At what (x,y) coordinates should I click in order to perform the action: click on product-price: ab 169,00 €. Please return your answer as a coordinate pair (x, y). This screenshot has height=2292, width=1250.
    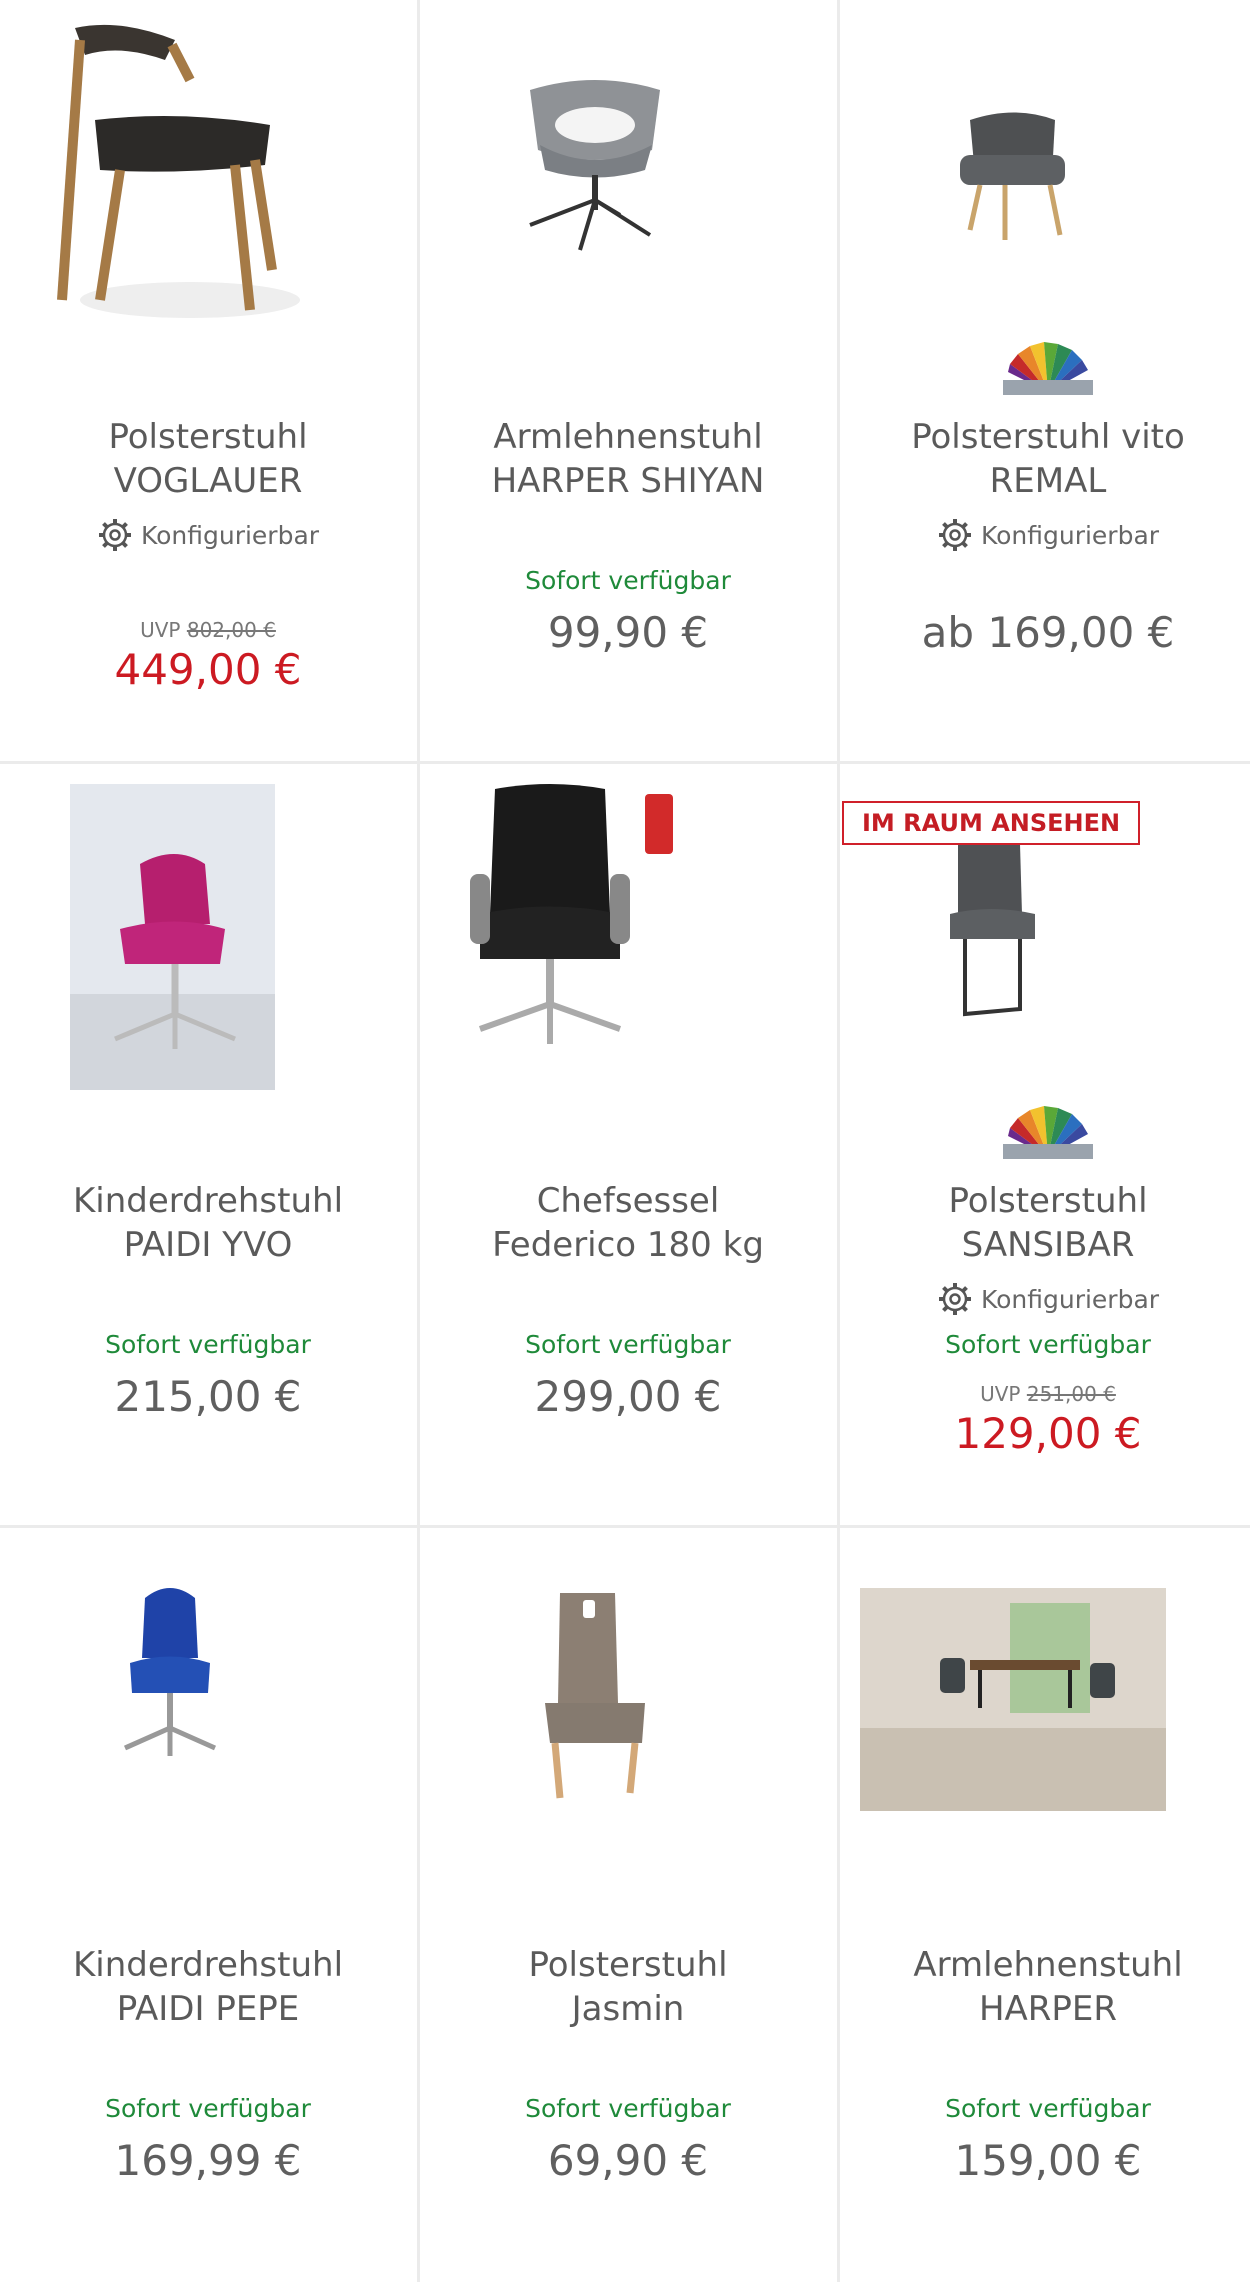
    Looking at the image, I should click on (1048, 632).